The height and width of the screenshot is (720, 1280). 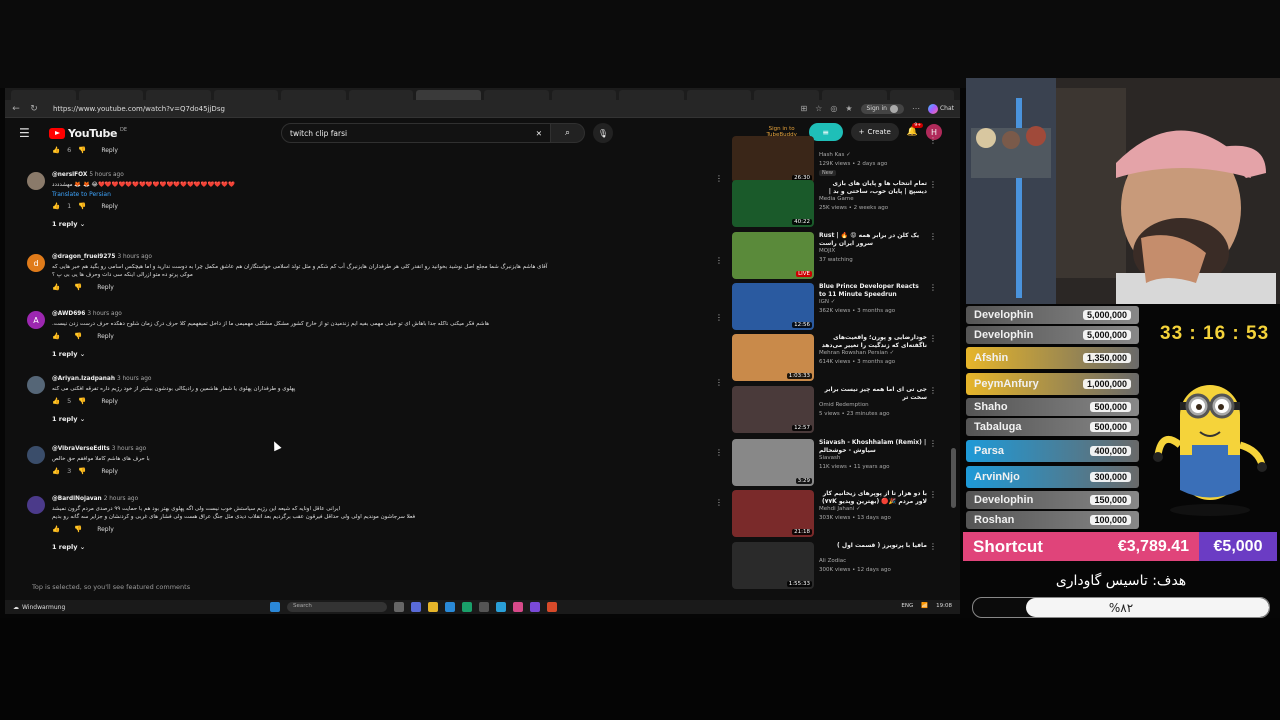 What do you see at coordinates (433, 607) in the screenshot?
I see `file-explorer-icon` at bounding box center [433, 607].